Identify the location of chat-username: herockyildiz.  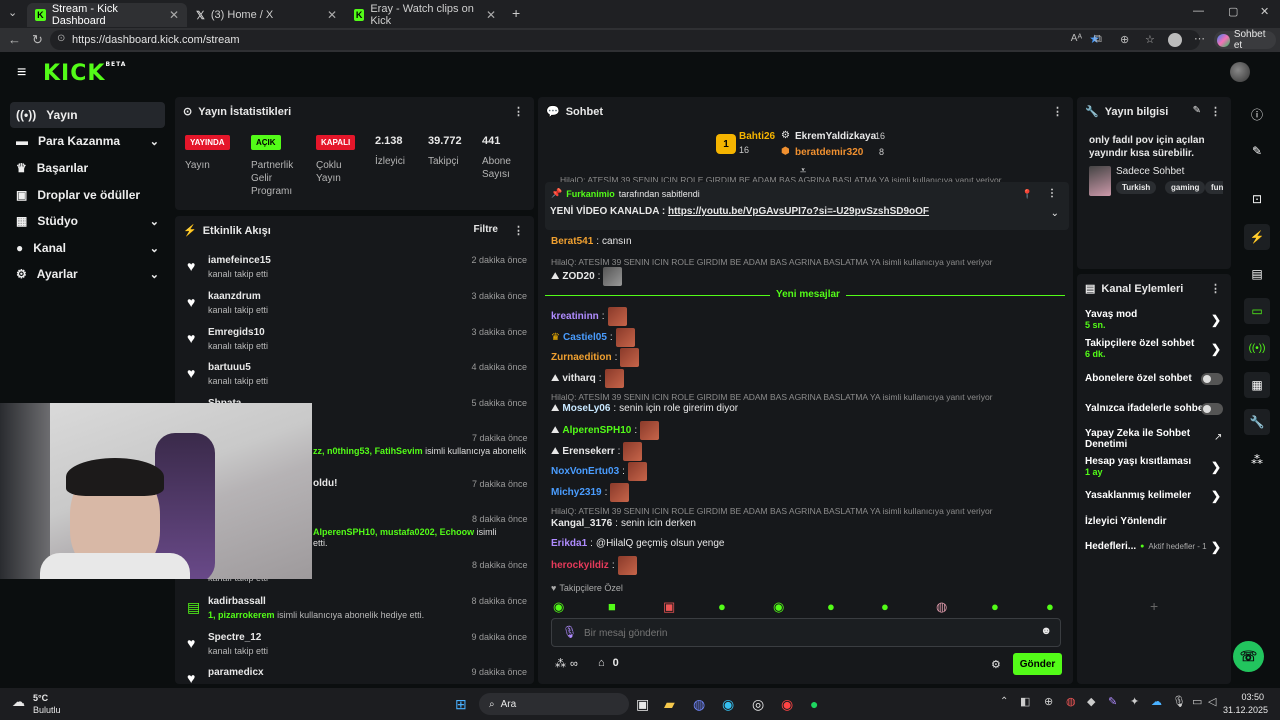
(580, 565).